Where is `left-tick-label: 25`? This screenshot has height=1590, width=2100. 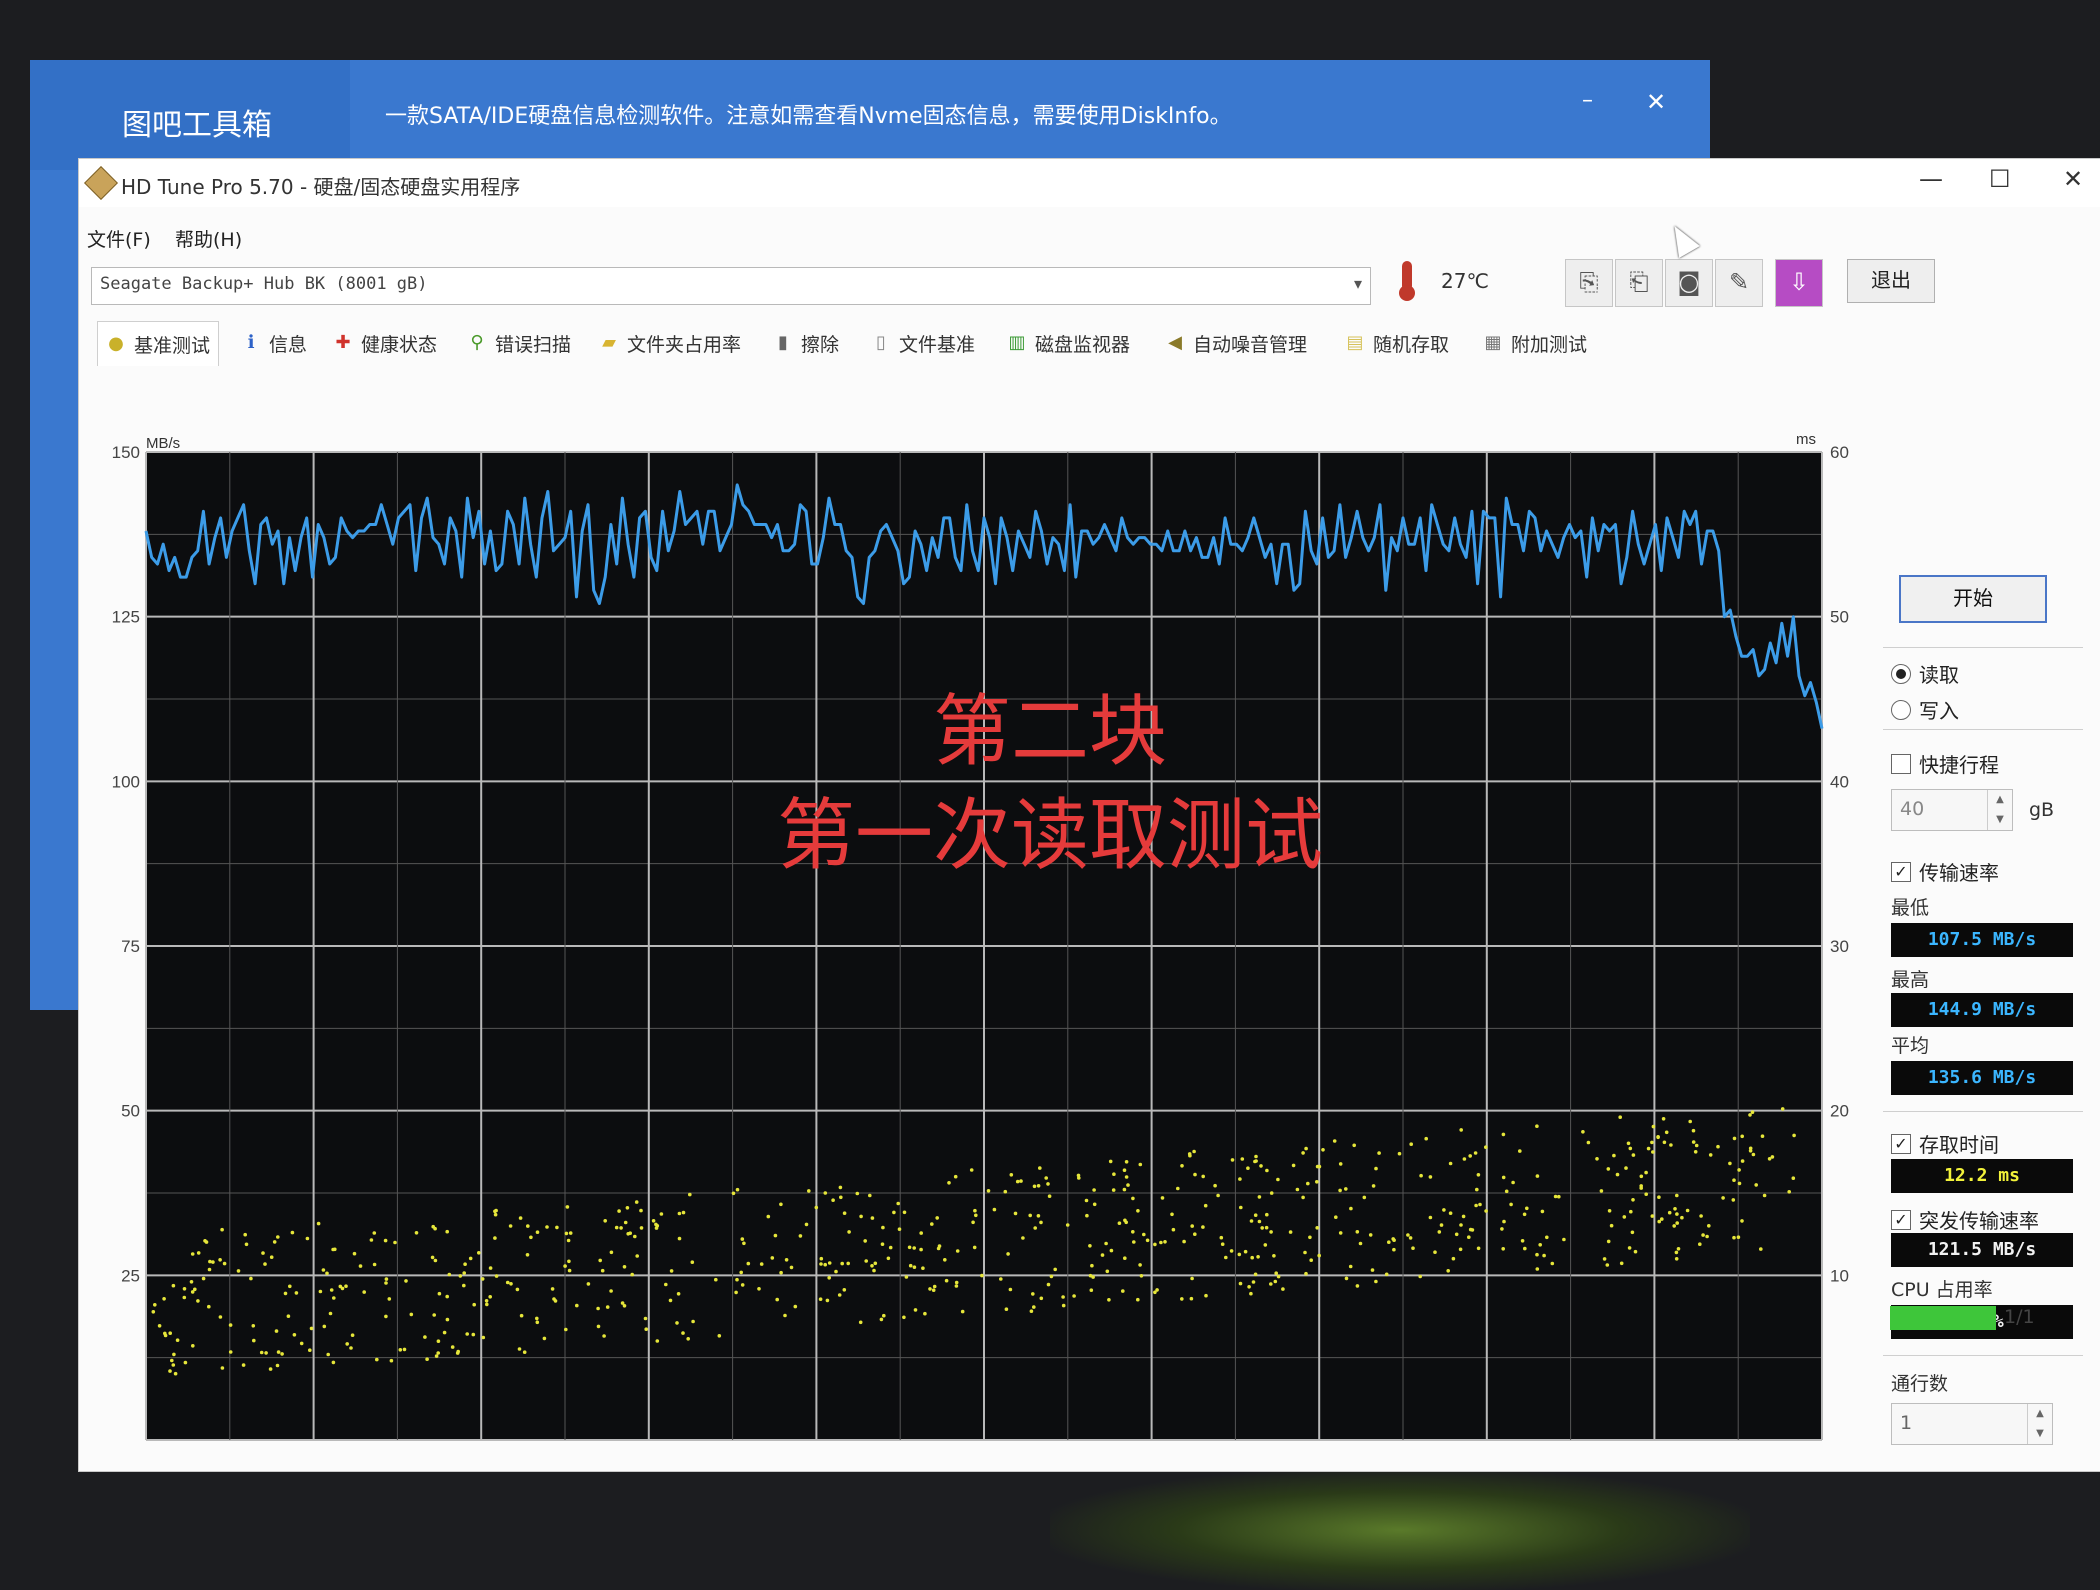 left-tick-label: 25 is located at coordinates (130, 1275).